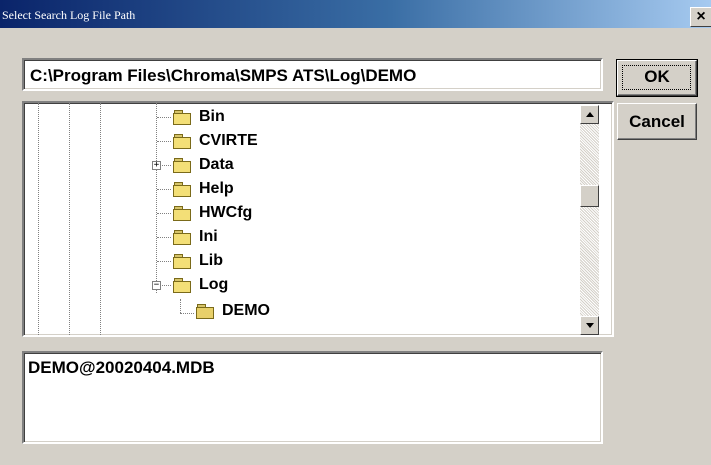 The height and width of the screenshot is (465, 711). Describe the element at coordinates (212, 116) in the screenshot. I see `tree-item-label: Bin` at that location.